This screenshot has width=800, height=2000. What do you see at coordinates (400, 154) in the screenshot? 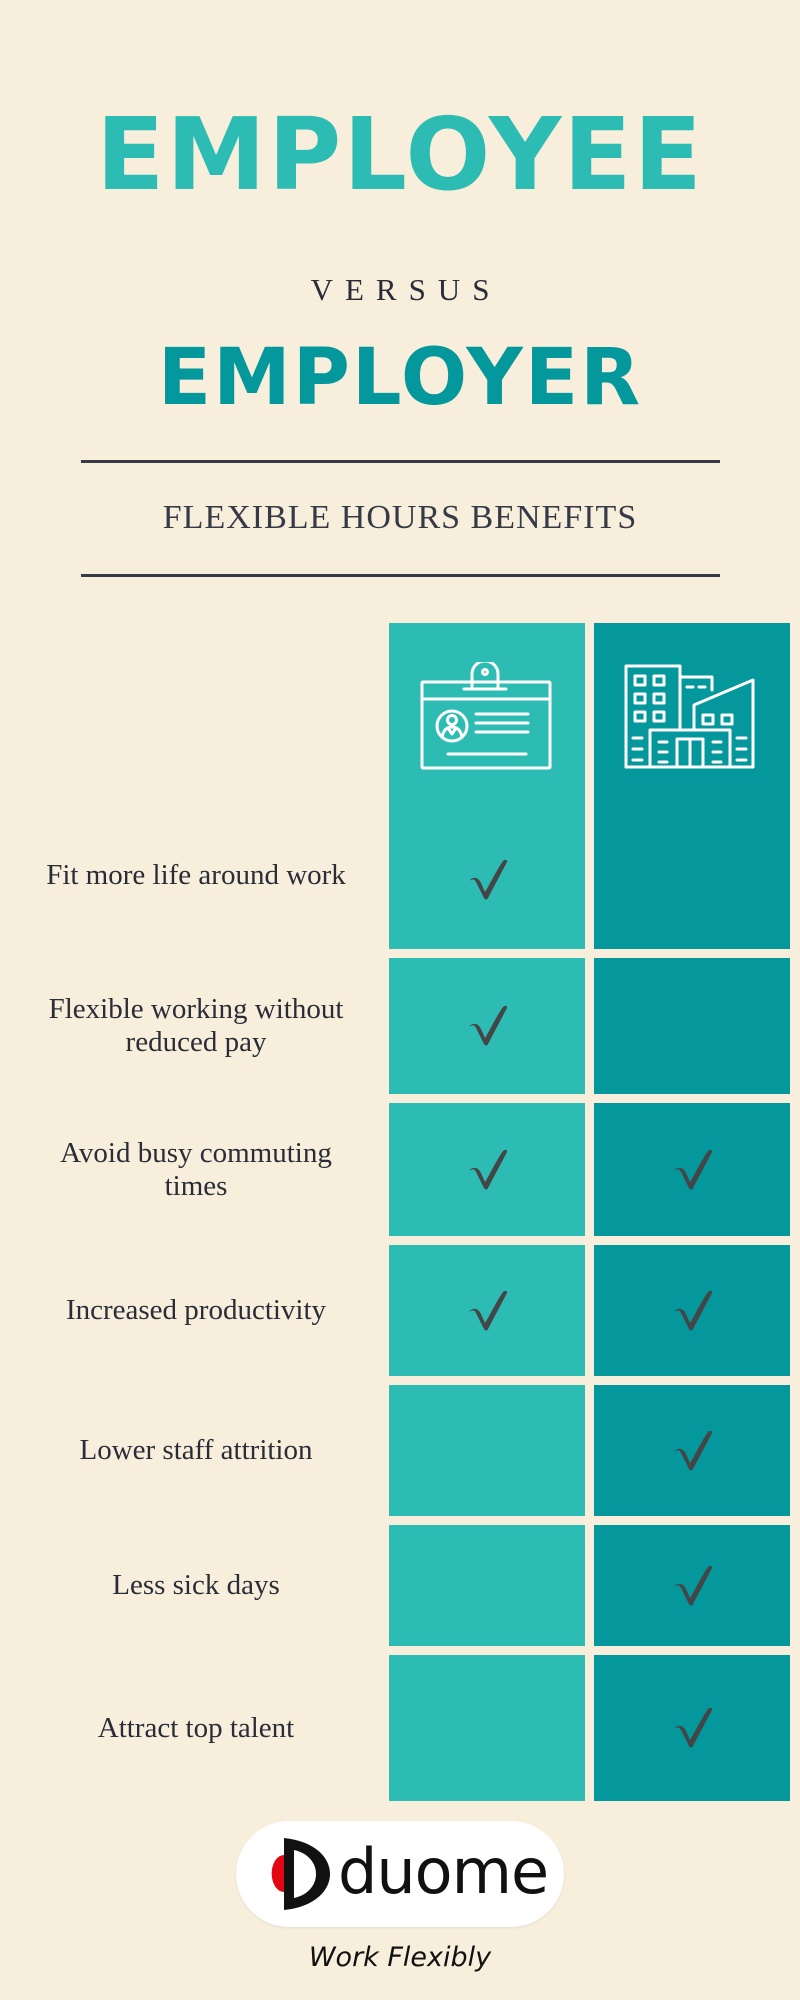
I see `title-employee: EMPLOYEE` at bounding box center [400, 154].